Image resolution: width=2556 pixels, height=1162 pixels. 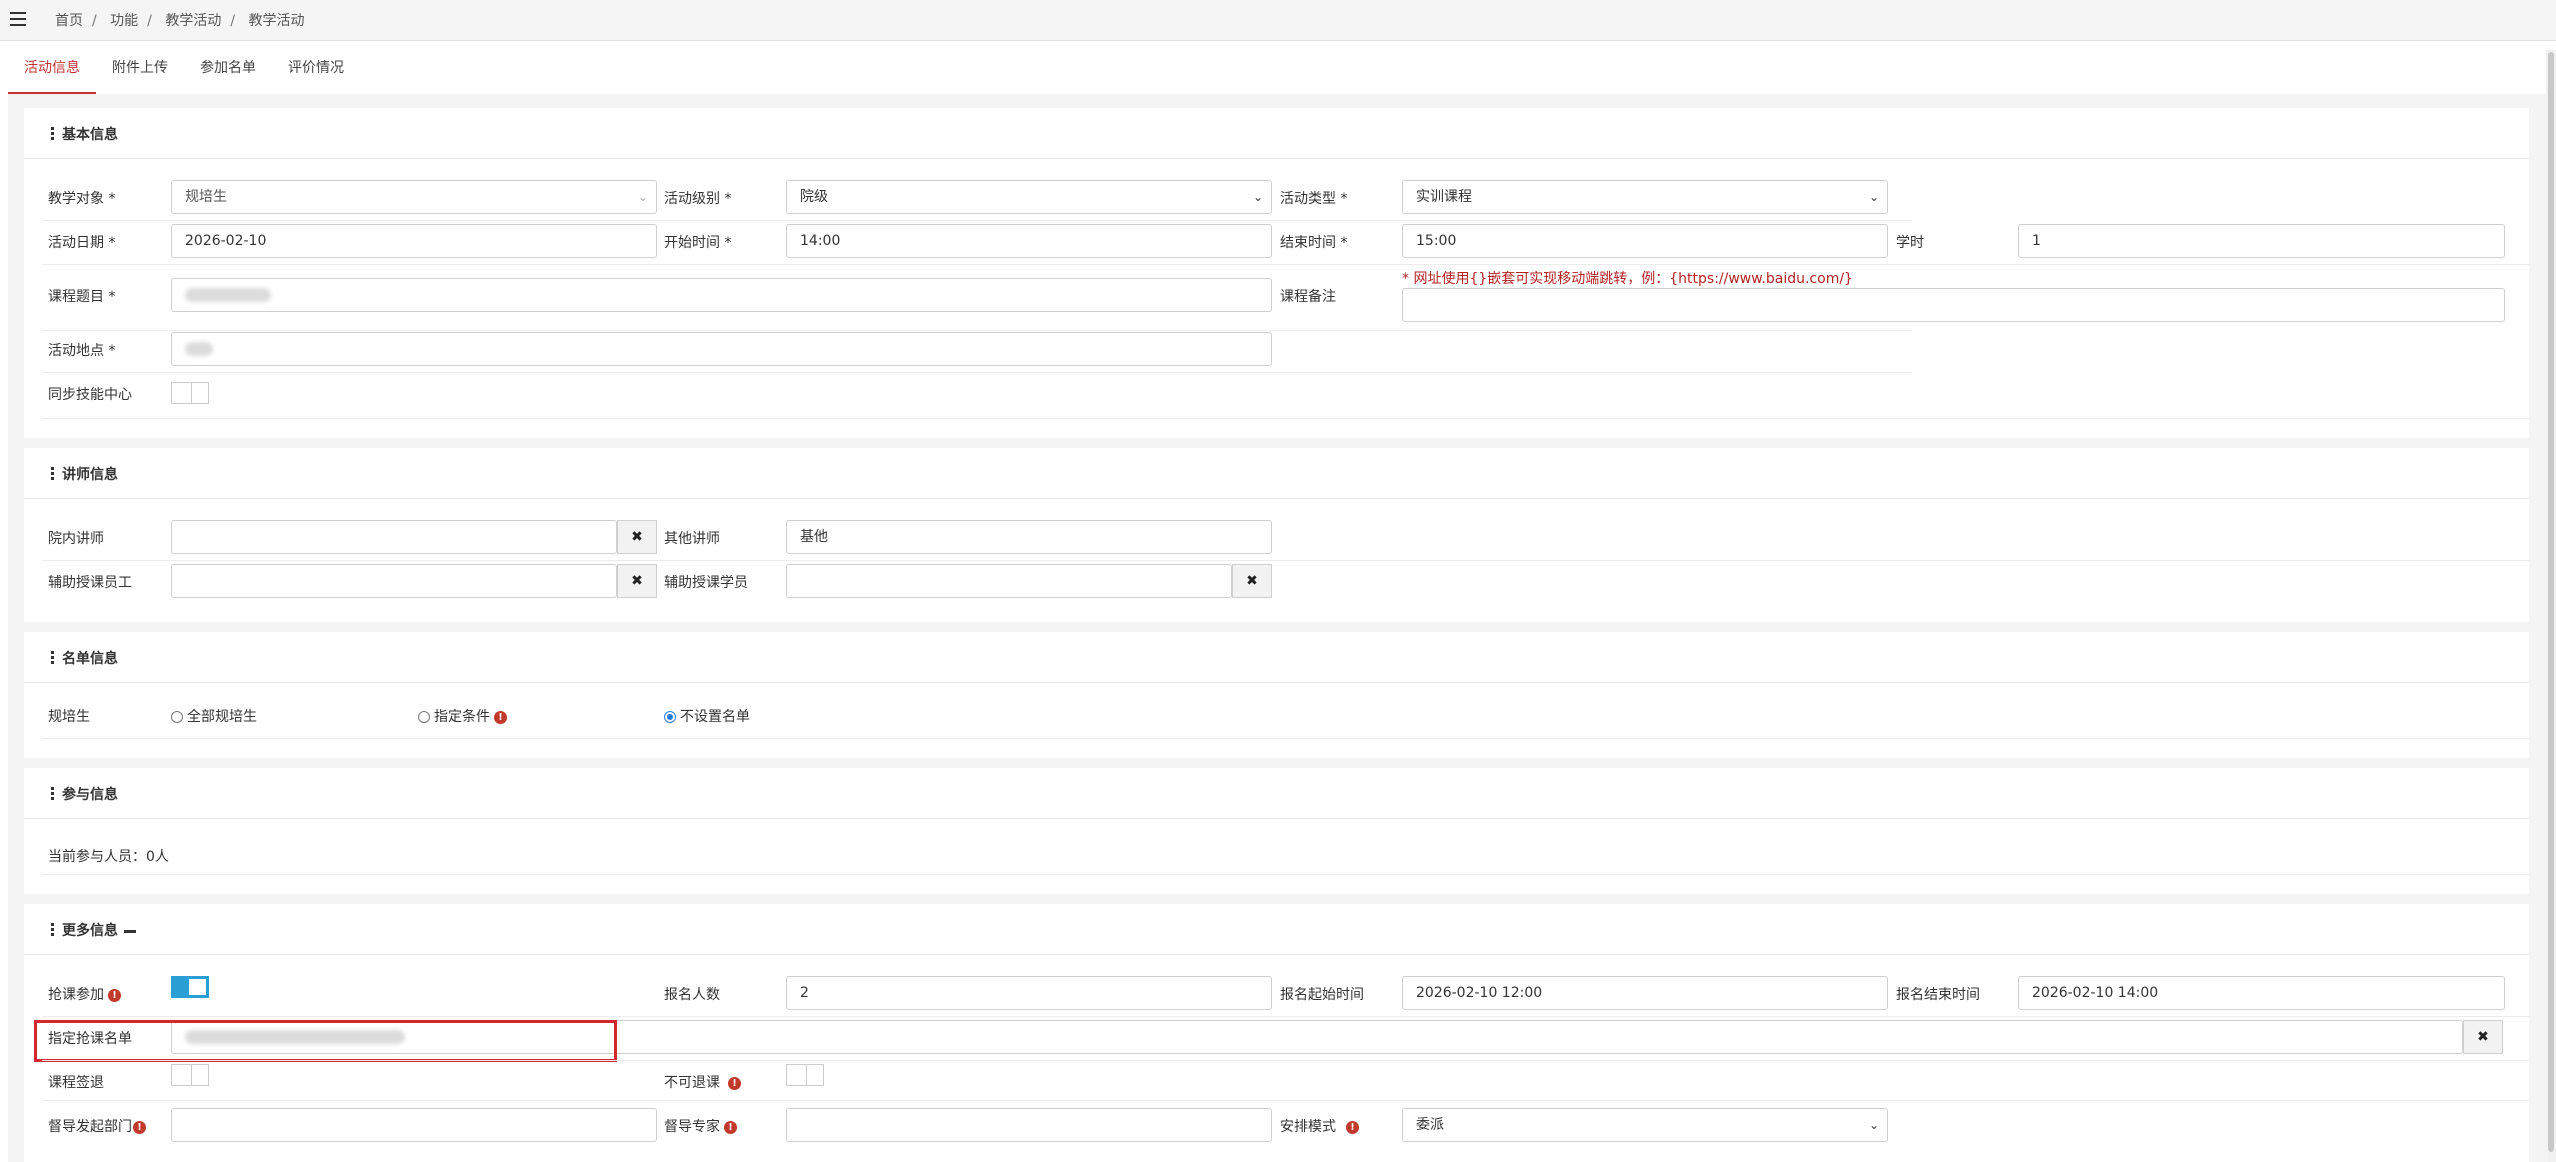 What do you see at coordinates (1278, 72) in the screenshot?
I see `tab-bar: 活动信息 附件上传 参加名单 评价情况` at bounding box center [1278, 72].